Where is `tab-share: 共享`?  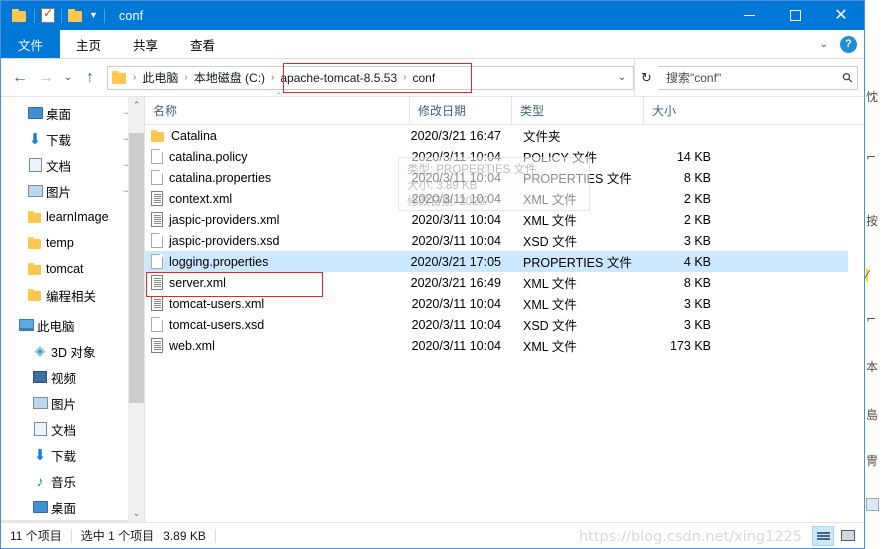
tab-share: 共享 is located at coordinates (145, 44).